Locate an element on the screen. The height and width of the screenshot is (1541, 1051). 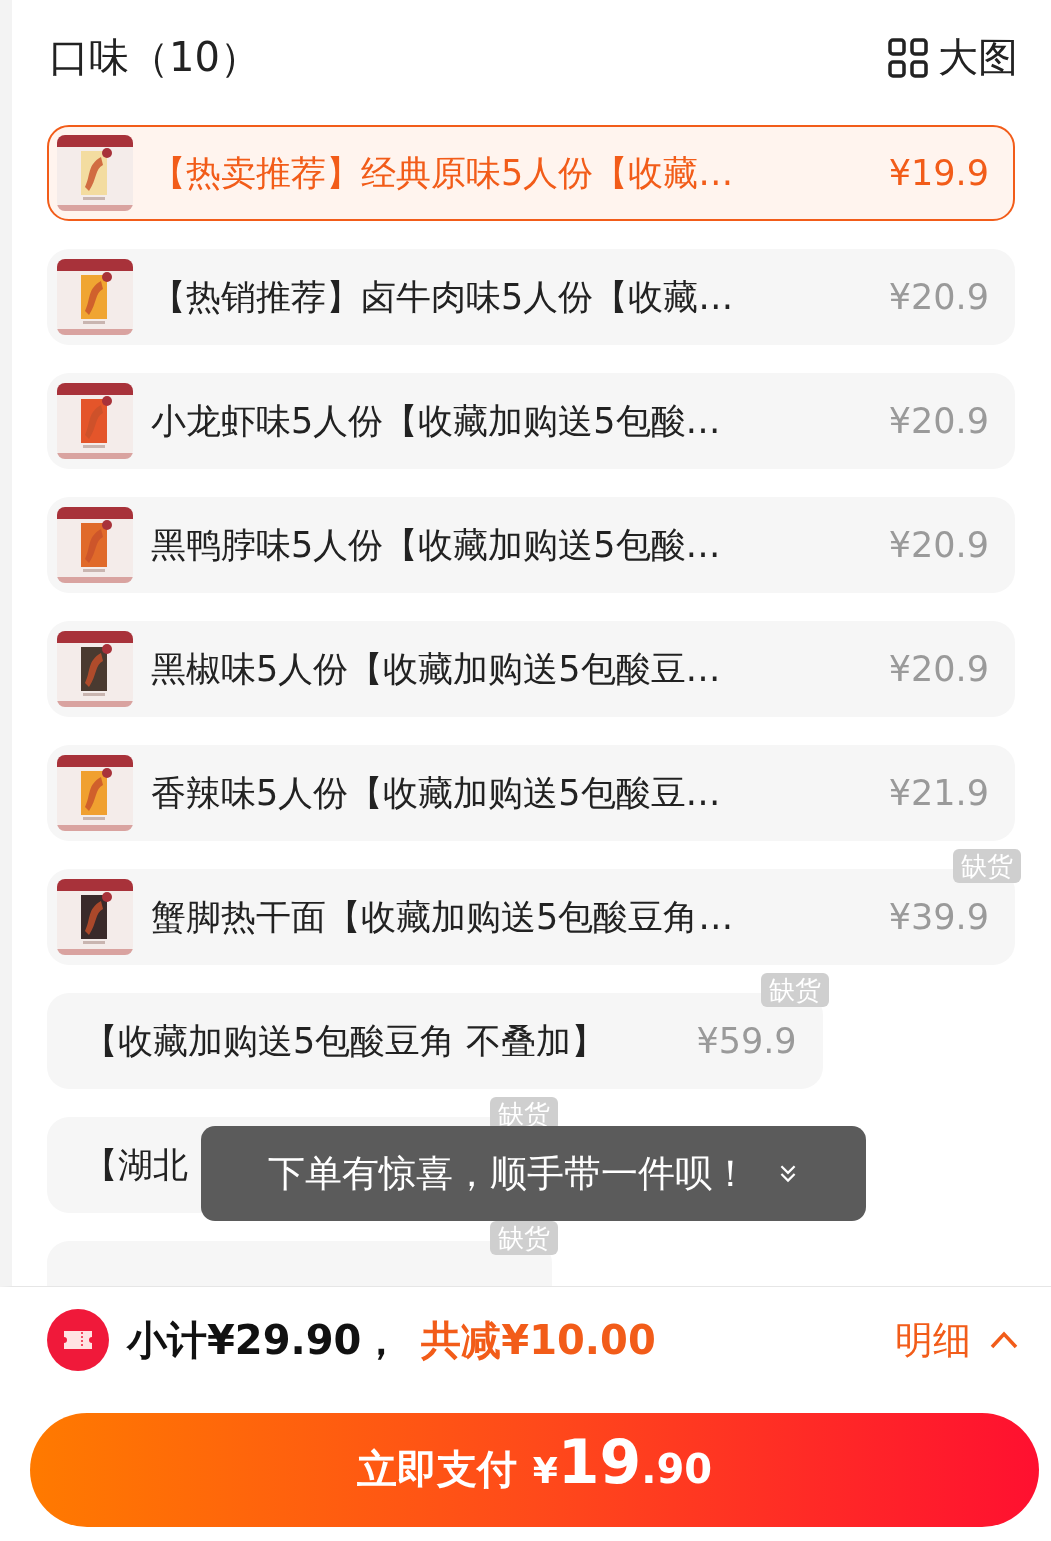
coupon-icon is located at coordinates (78, 1340).